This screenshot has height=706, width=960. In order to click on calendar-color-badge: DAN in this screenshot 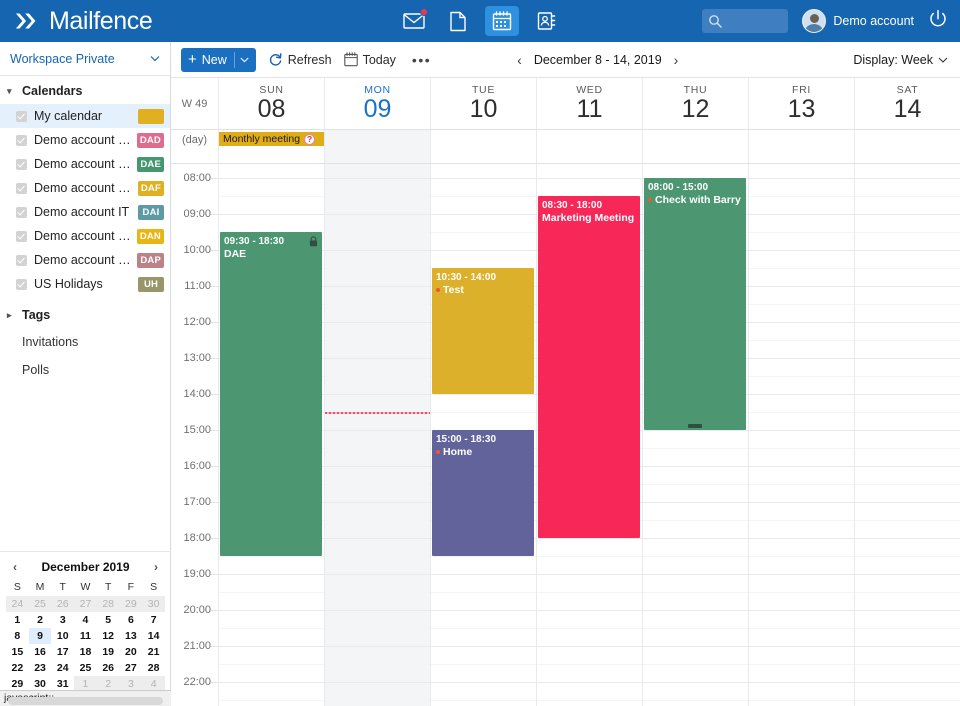, I will do `click(150, 236)`.